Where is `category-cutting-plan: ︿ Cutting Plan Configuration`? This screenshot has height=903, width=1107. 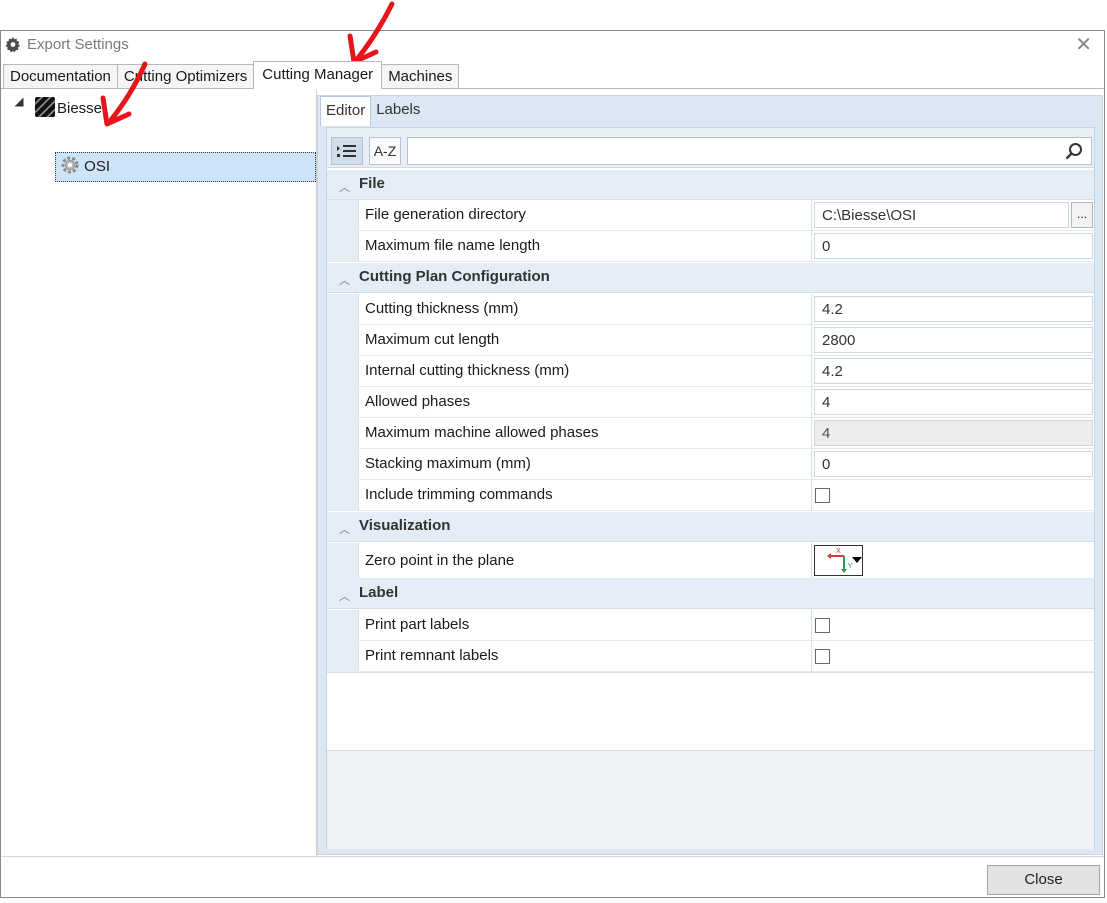
category-cutting-plan: ︿ Cutting Plan Configuration is located at coordinates (710, 278).